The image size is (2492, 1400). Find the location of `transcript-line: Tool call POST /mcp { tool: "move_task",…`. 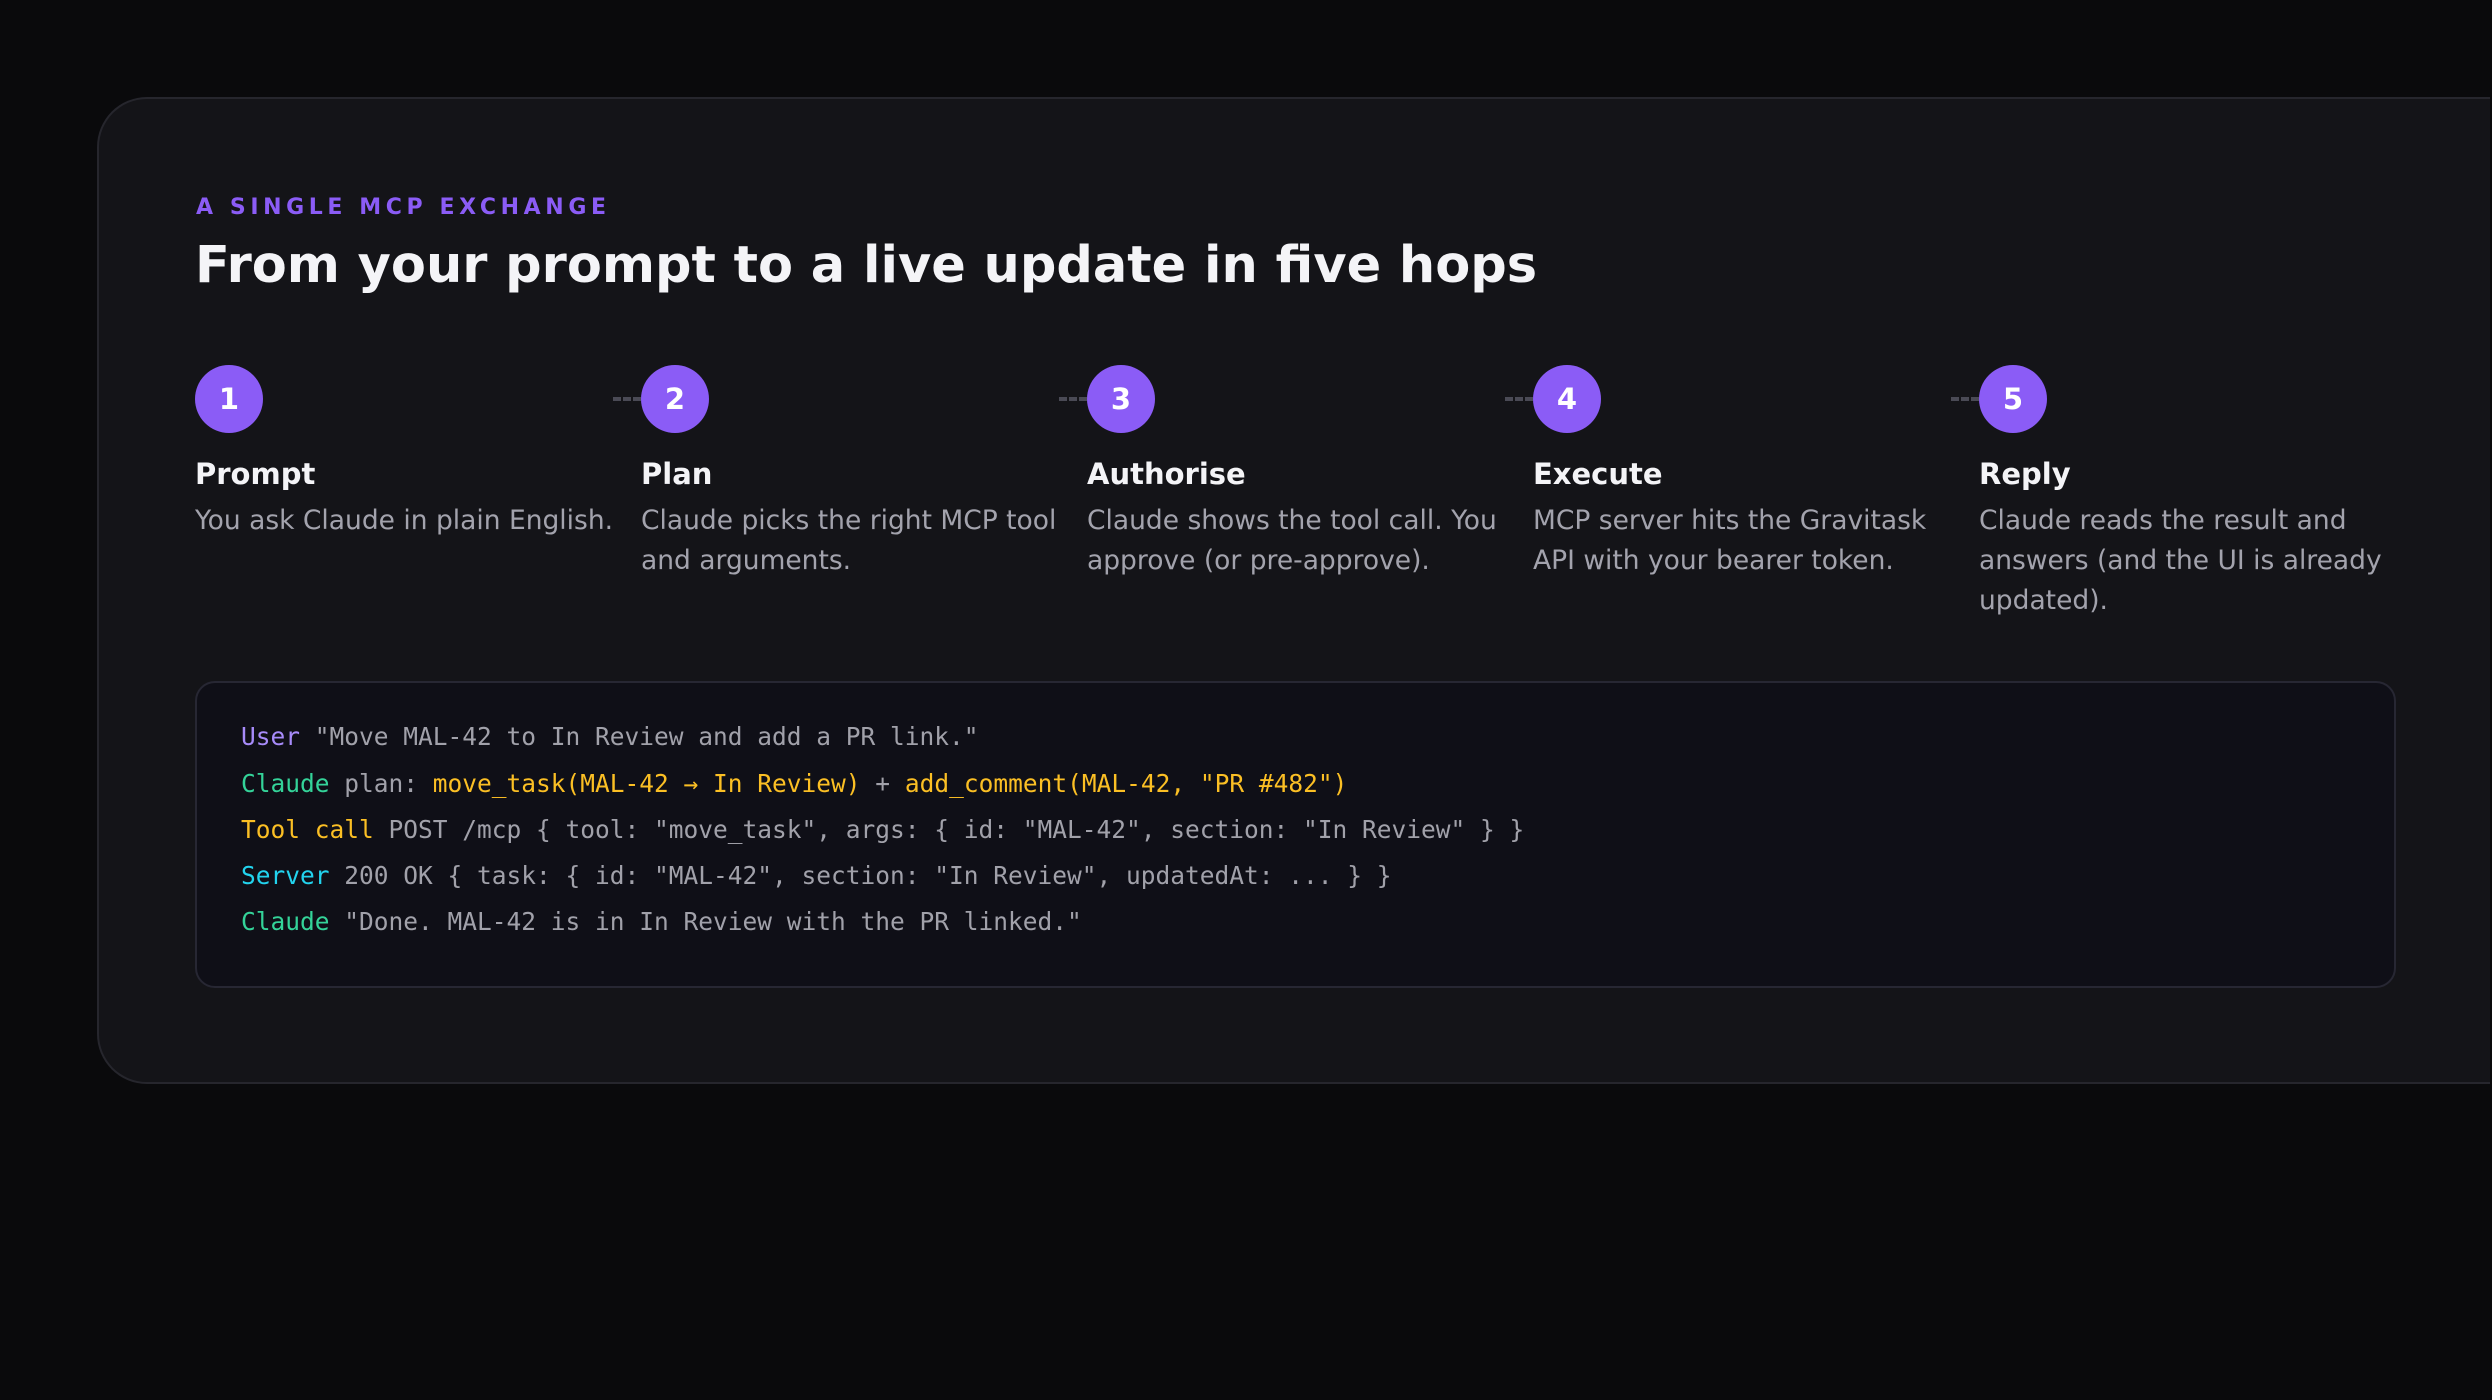

transcript-line: Tool call POST /mcp { tool: "move_task",… is located at coordinates (882, 829).